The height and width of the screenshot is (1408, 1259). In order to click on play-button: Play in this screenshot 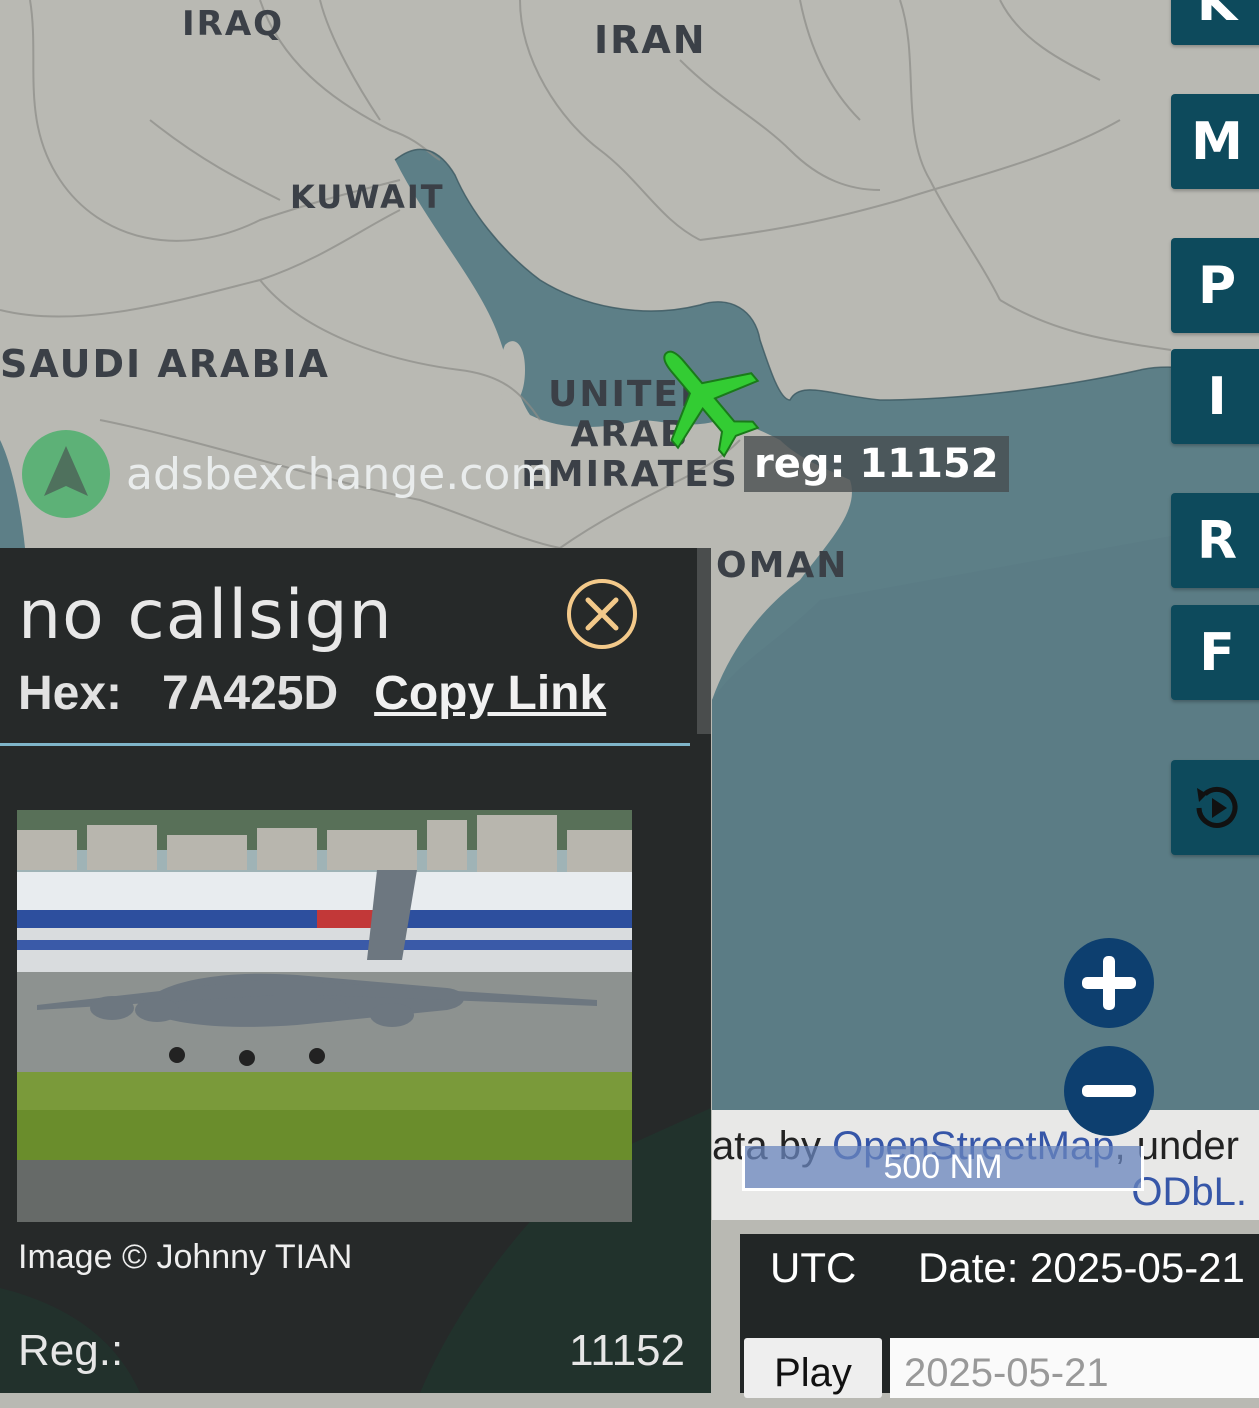, I will do `click(813, 1368)`.